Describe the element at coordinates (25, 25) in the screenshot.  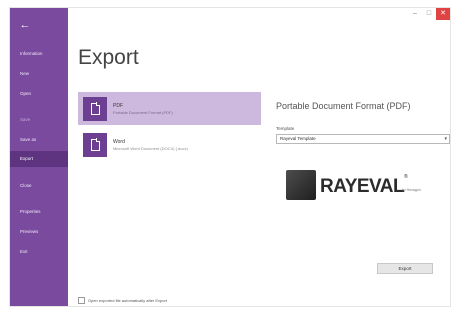
I see `back-arrow-icon: ←` at that location.